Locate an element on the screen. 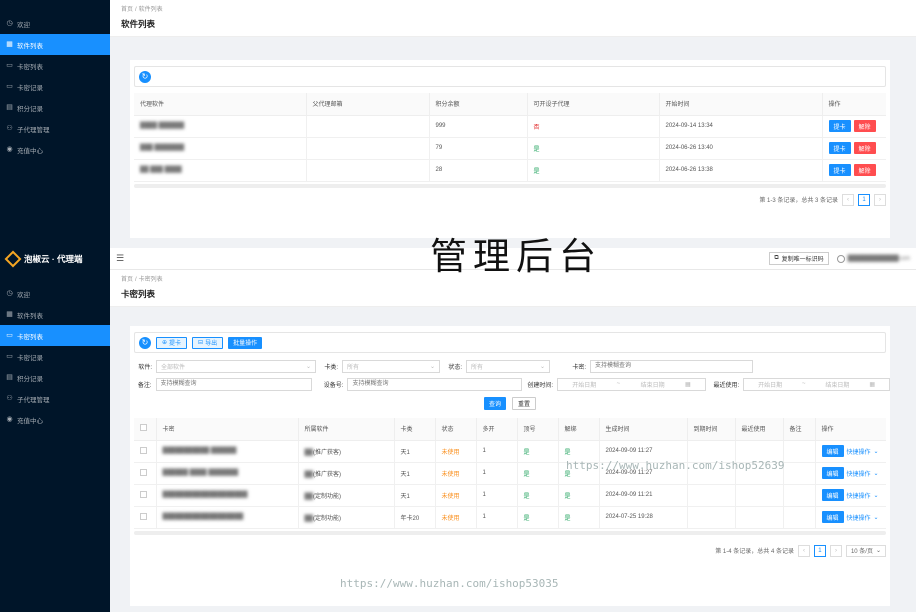 This screenshot has width=916, height=612. plus-circle-icon: ⊕ is located at coordinates (165, 343).